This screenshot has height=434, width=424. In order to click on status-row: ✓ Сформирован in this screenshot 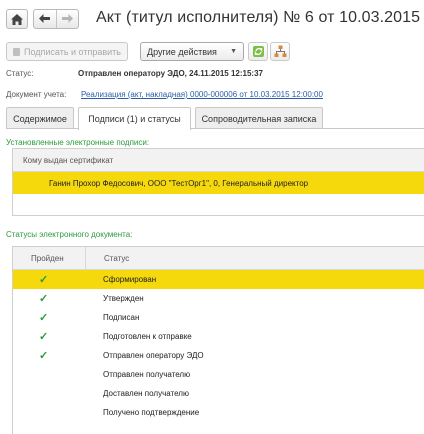, I will do `click(218, 279)`.